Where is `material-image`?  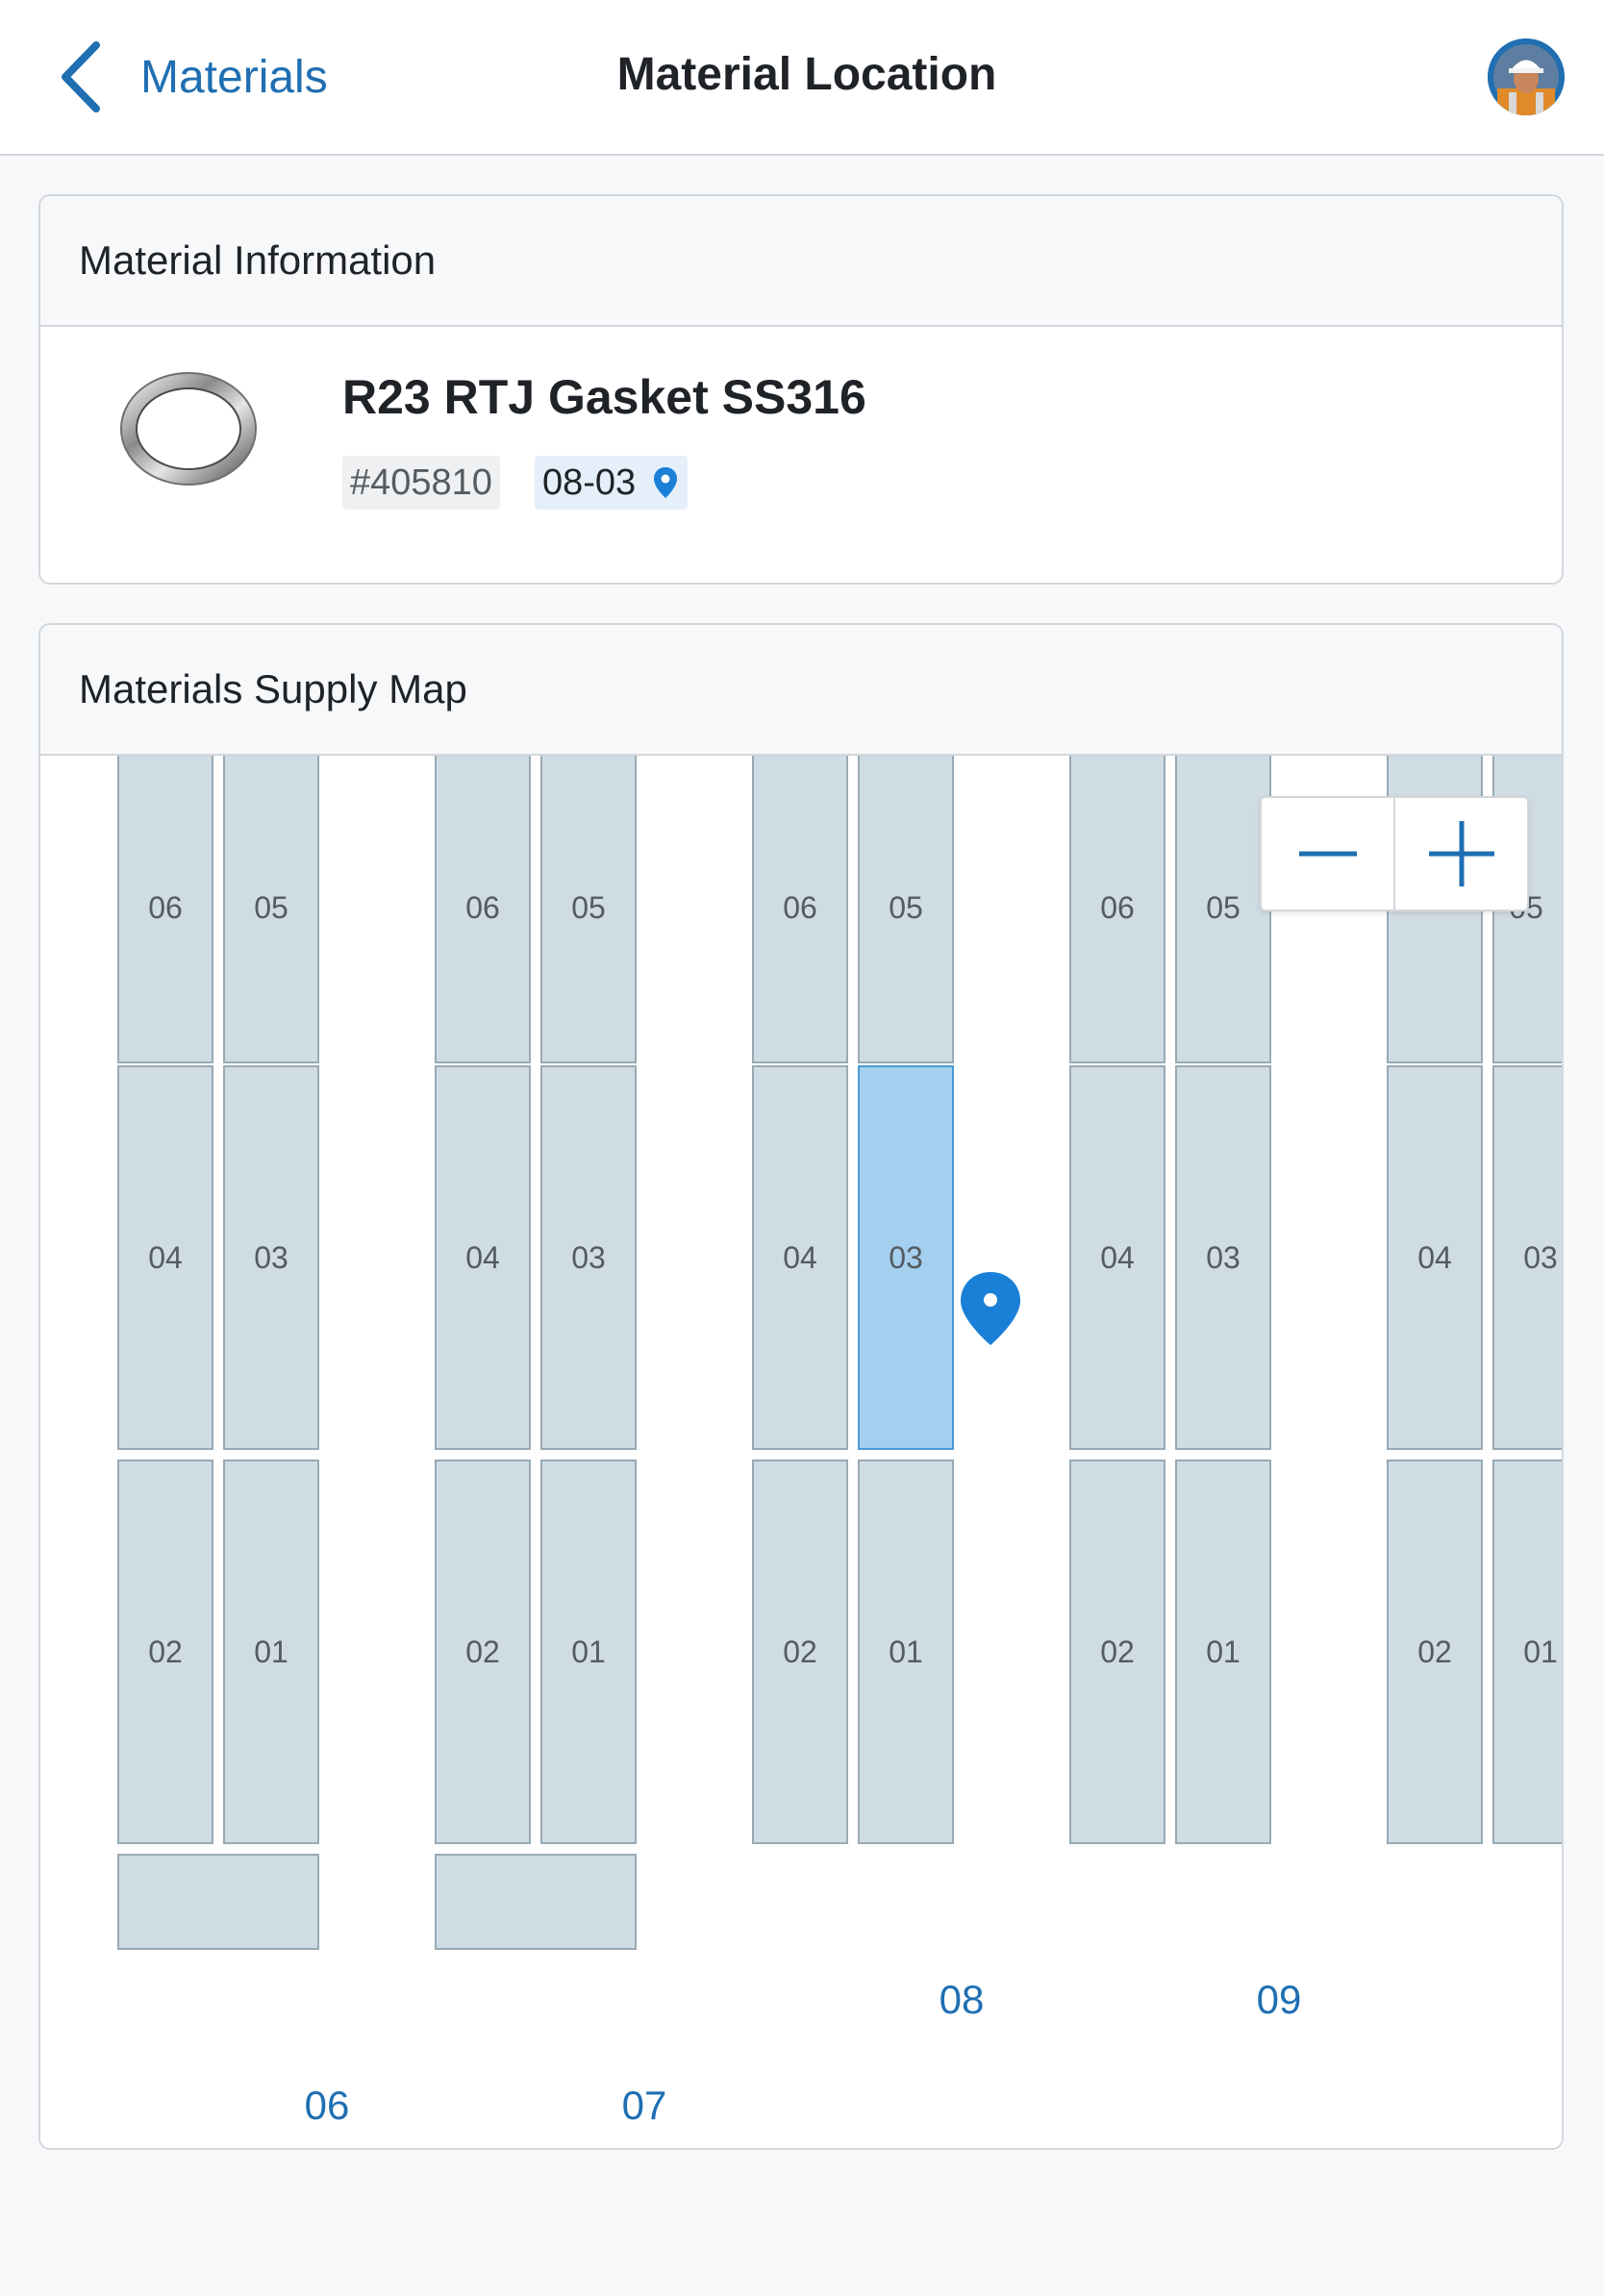 material-image is located at coordinates (186, 427).